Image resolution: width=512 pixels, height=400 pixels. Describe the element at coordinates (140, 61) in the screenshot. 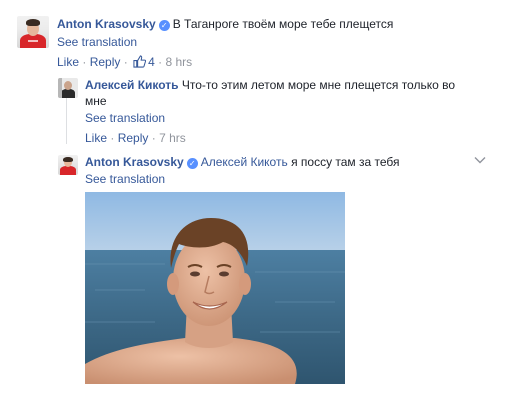

I see `thumbs-up-icon` at that location.